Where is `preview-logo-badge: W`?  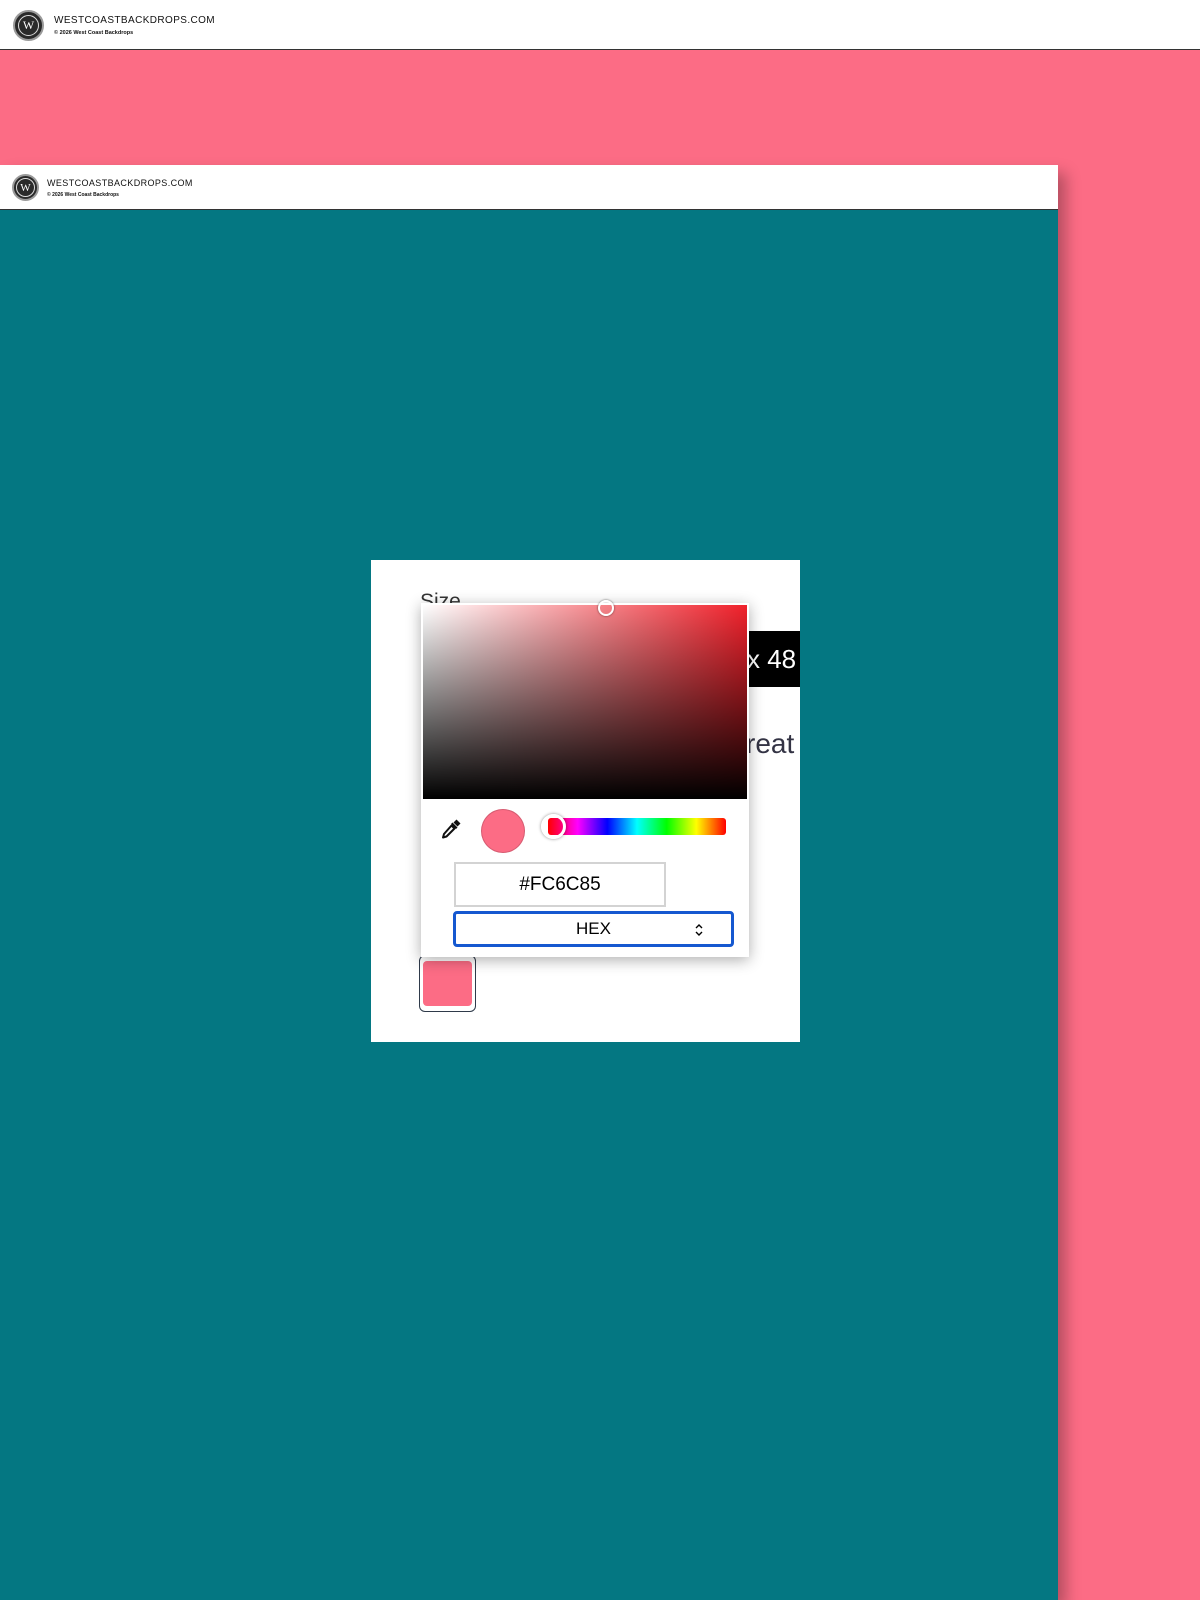 preview-logo-badge: W is located at coordinates (25, 187).